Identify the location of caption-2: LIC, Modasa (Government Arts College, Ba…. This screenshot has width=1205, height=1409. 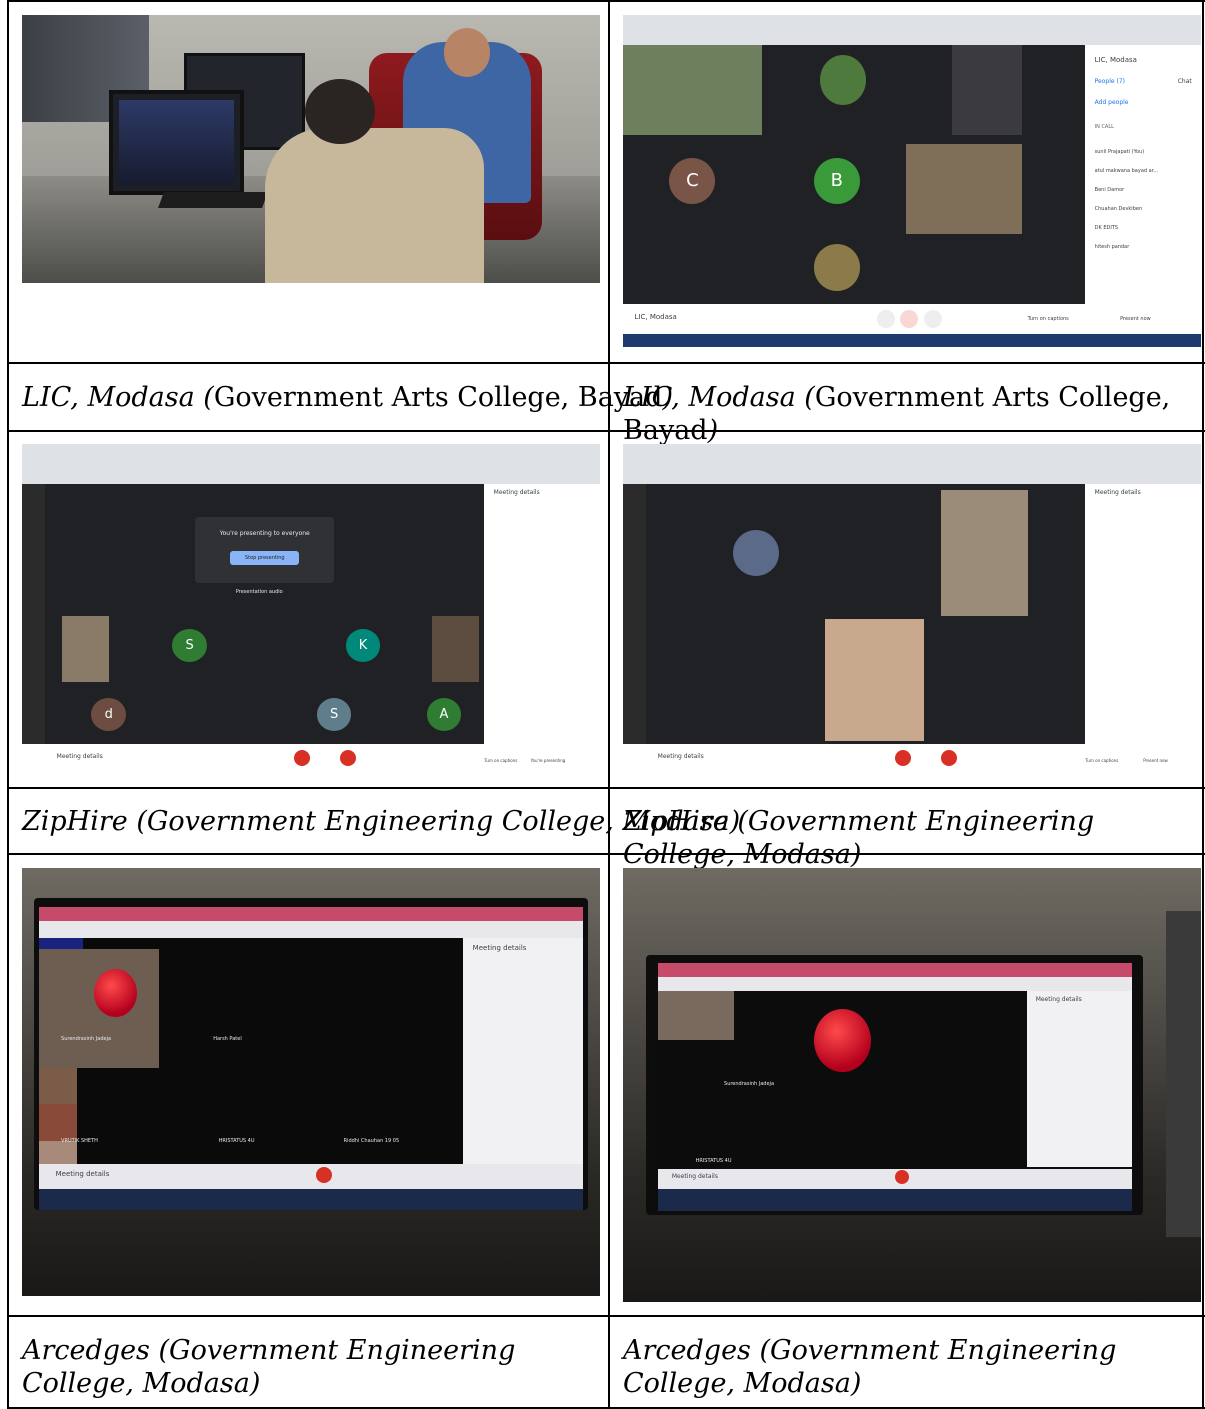
(897, 414).